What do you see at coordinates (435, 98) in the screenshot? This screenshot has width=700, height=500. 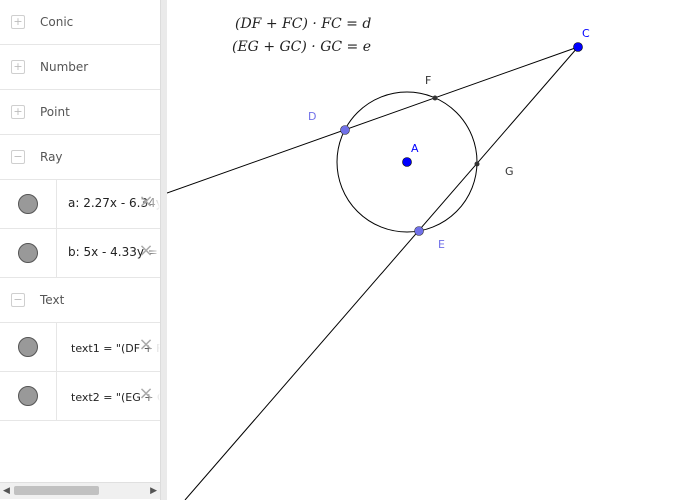 I see `point-f` at bounding box center [435, 98].